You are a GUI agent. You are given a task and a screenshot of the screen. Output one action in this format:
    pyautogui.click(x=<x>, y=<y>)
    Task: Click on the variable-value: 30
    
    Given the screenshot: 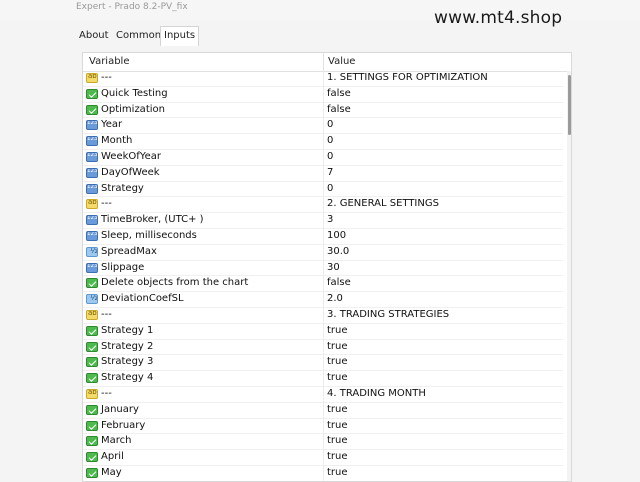 What is the action you would take?
    pyautogui.click(x=333, y=267)
    